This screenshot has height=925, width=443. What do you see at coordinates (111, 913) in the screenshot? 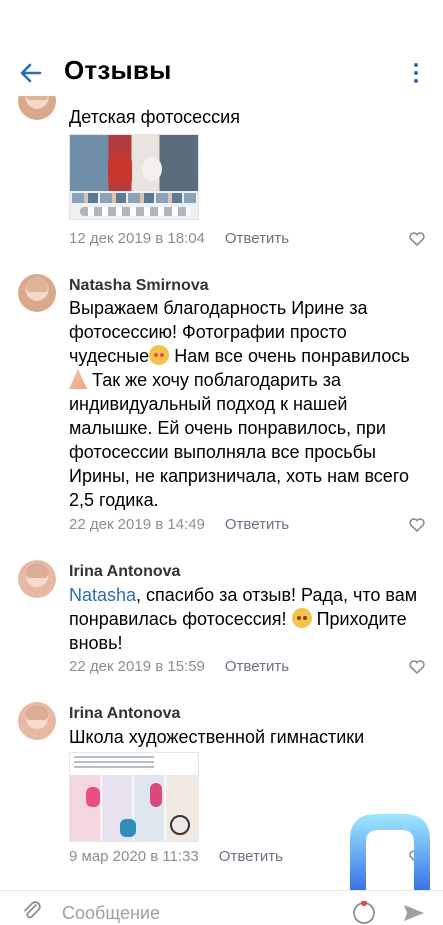
I see `message-input: Сообщение` at bounding box center [111, 913].